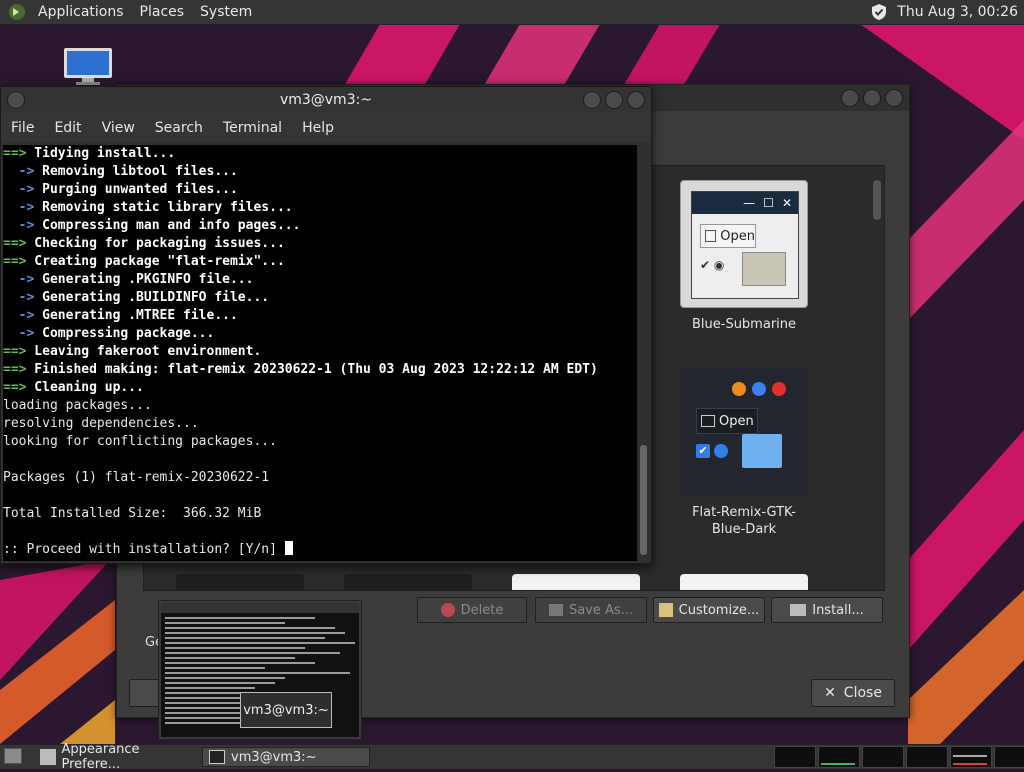 The width and height of the screenshot is (1024, 772). I want to click on theme-thumbnail: — ☐ ✕ Open ✔ ◉, so click(744, 244).